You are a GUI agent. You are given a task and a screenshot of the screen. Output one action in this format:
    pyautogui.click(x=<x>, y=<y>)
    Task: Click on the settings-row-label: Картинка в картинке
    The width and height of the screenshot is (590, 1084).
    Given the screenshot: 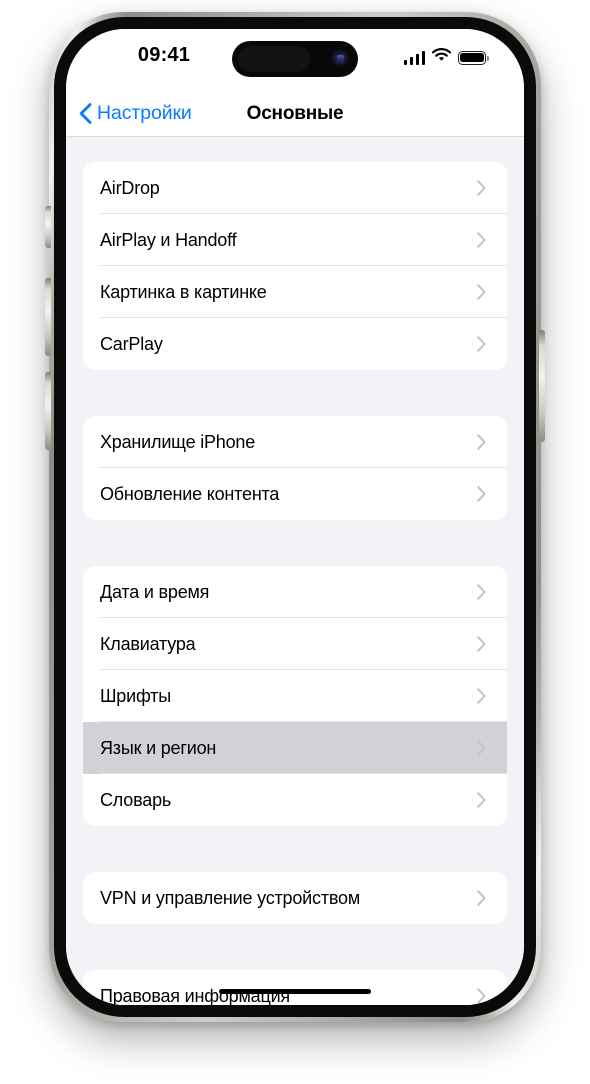 What is the action you would take?
    pyautogui.click(x=183, y=291)
    